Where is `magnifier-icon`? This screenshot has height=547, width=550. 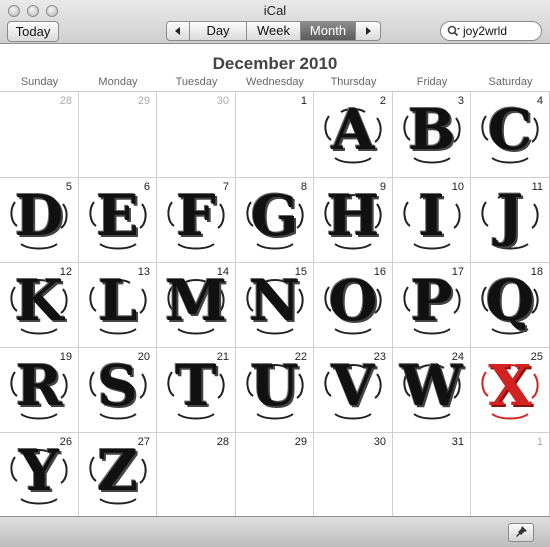 magnifier-icon is located at coordinates (453, 31).